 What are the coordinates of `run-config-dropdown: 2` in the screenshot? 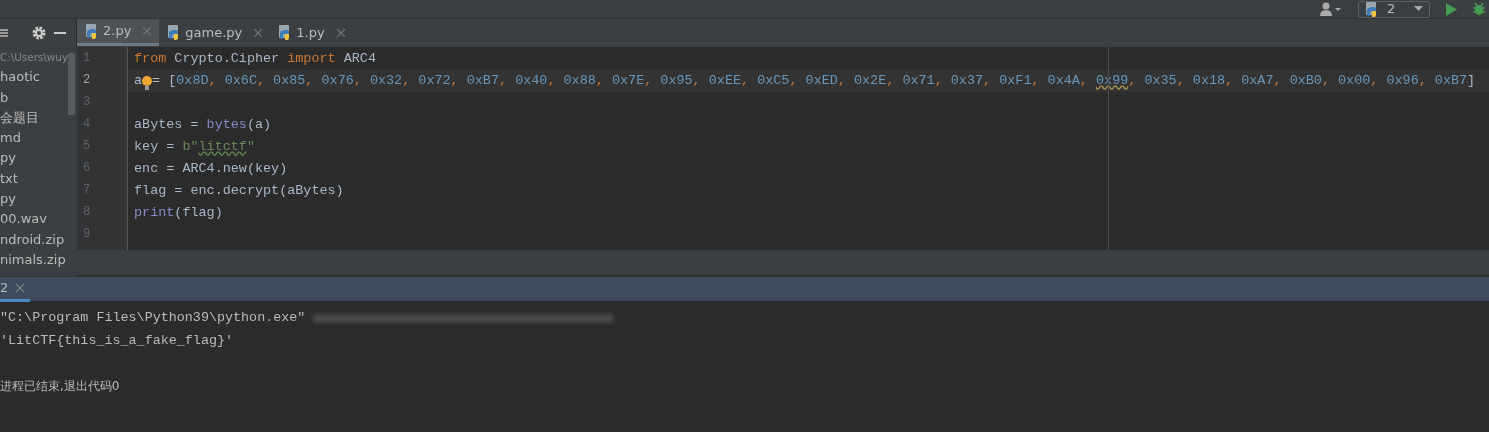 It's located at (1394, 9).